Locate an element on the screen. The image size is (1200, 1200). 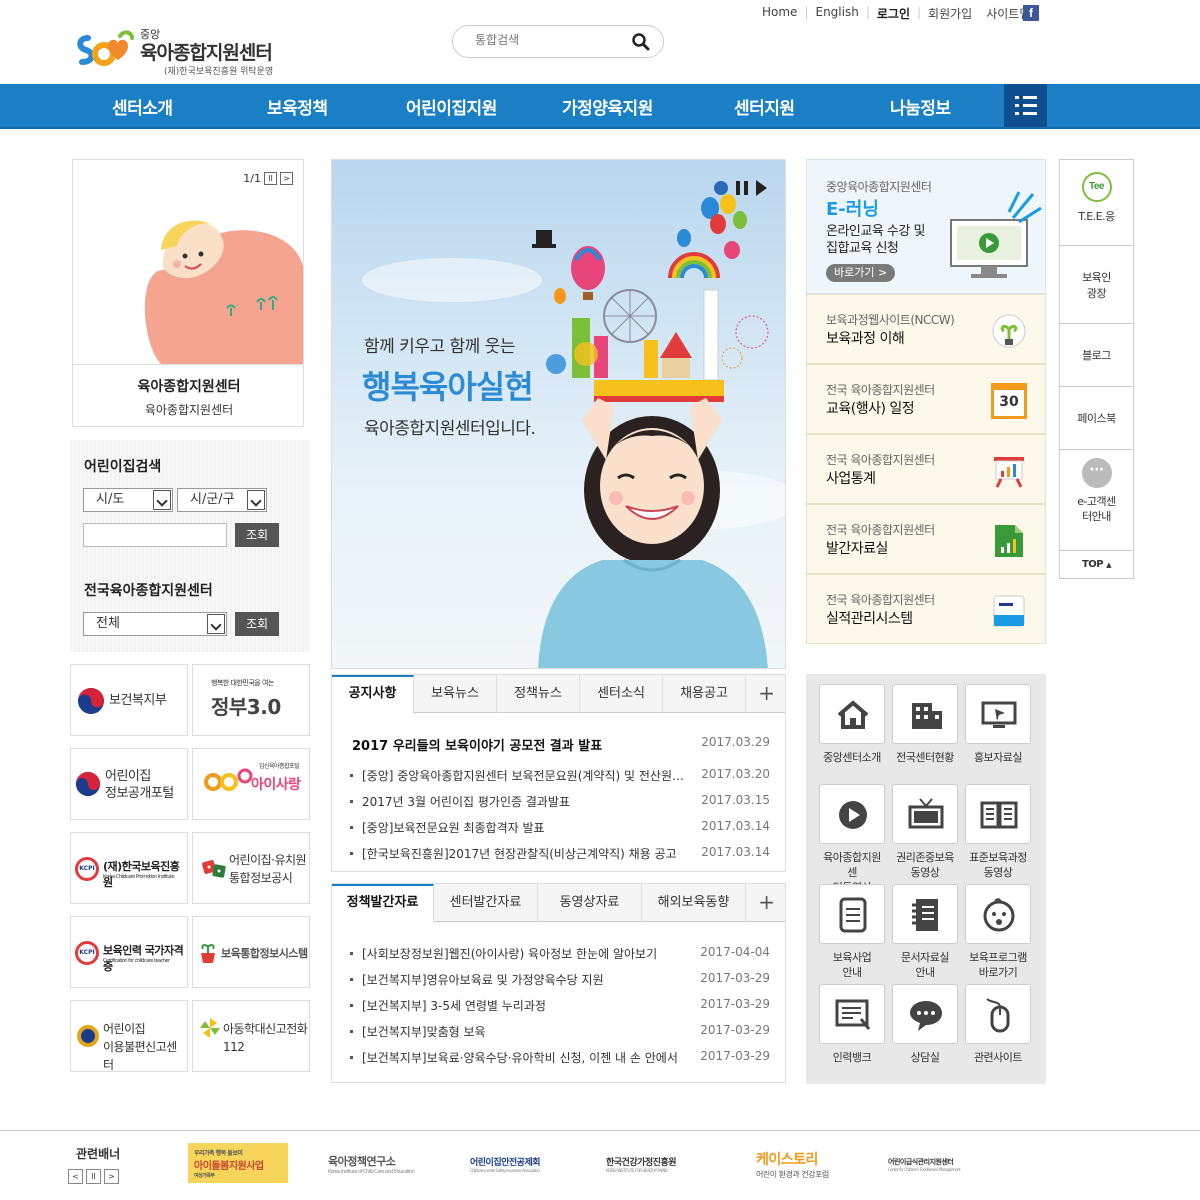
elearning-go-button: 바로가기 > is located at coordinates (861, 273).